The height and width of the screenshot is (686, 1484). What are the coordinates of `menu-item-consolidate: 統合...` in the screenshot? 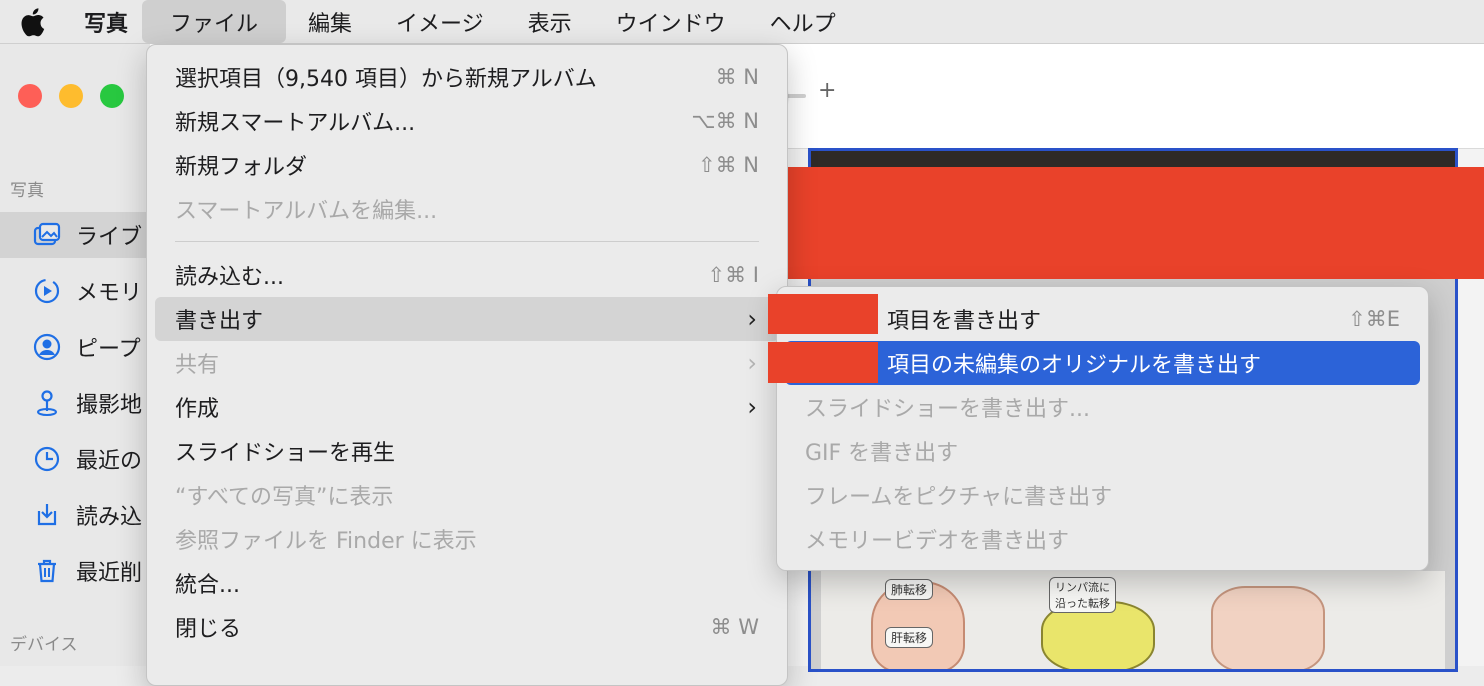 It's located at (467, 583).